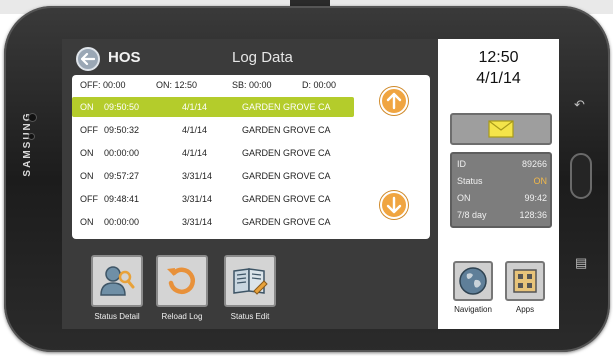 The height and width of the screenshot is (356, 613). I want to click on status-detail-label: Status Detail, so click(117, 316).